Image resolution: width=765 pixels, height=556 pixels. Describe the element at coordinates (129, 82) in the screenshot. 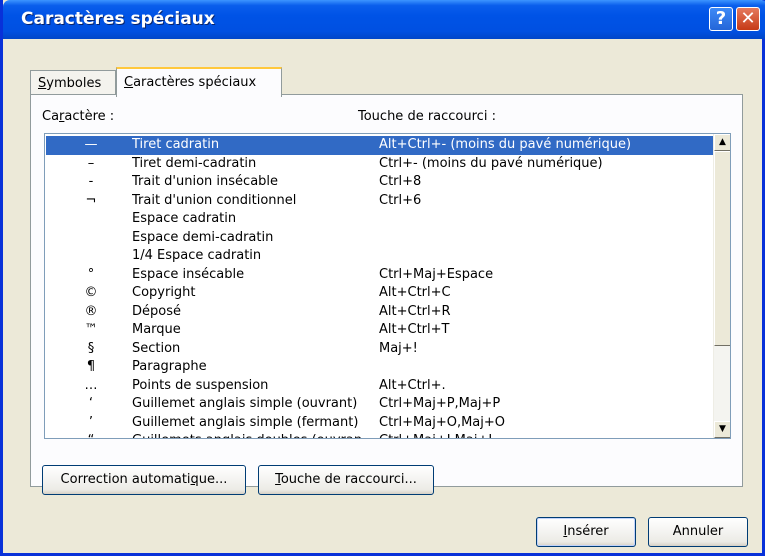

I see `tab-special-accel: C` at that location.